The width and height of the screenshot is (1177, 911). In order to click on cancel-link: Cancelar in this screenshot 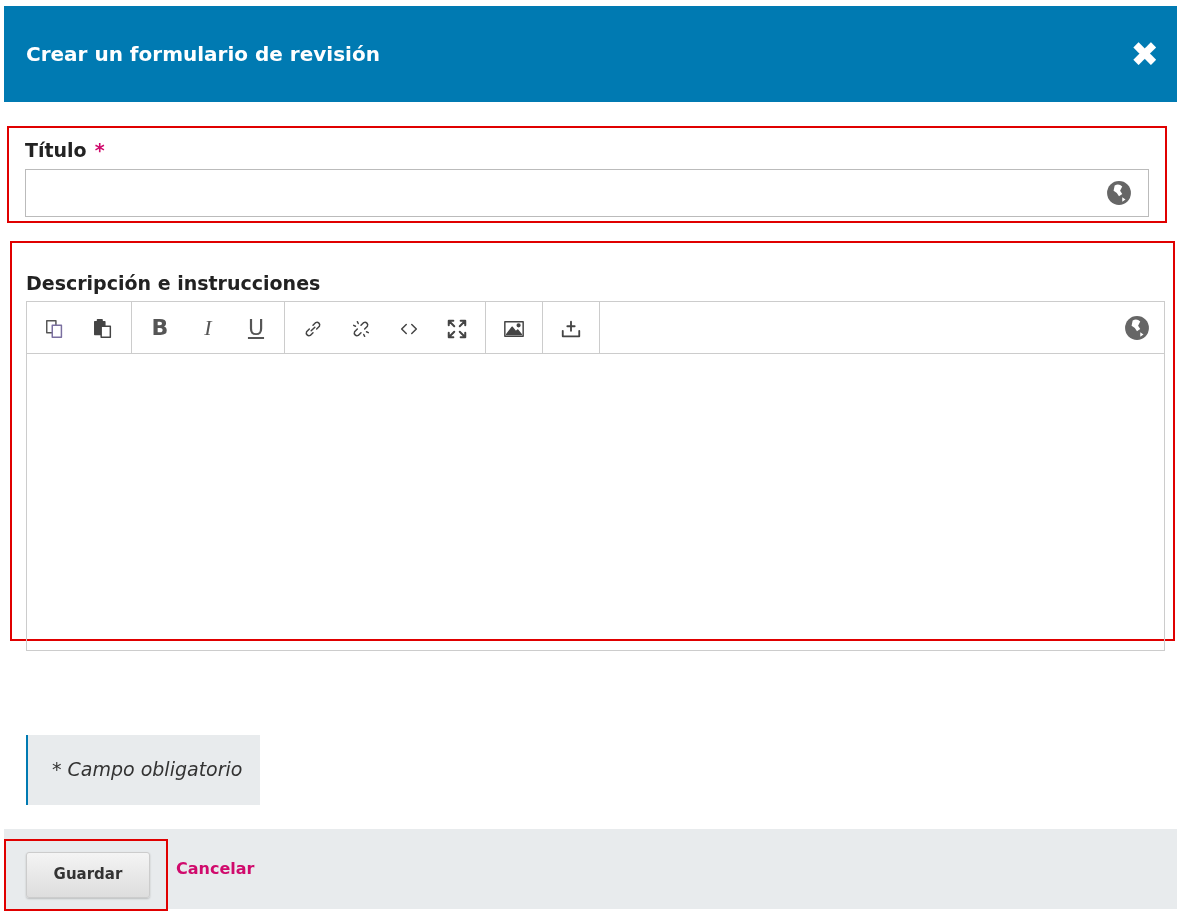, I will do `click(215, 868)`.